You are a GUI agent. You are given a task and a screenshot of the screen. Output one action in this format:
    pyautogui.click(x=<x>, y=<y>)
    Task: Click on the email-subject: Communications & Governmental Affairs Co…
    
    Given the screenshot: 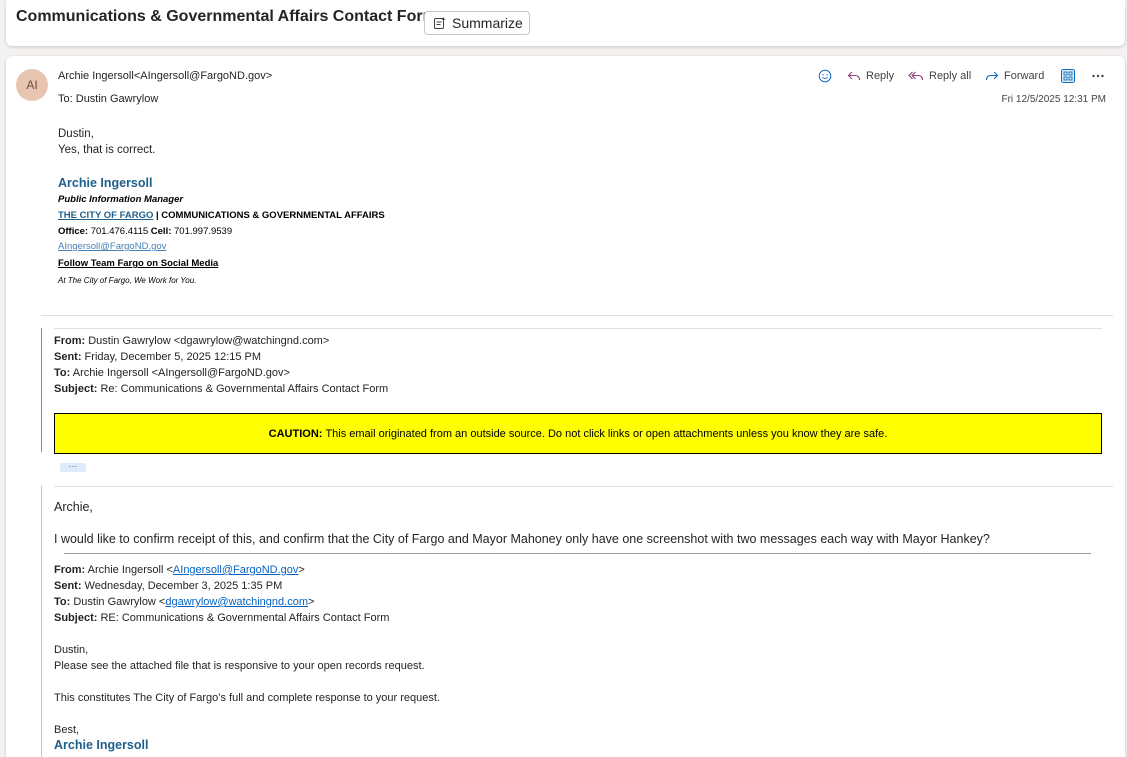 What is the action you would take?
    pyautogui.click(x=226, y=16)
    